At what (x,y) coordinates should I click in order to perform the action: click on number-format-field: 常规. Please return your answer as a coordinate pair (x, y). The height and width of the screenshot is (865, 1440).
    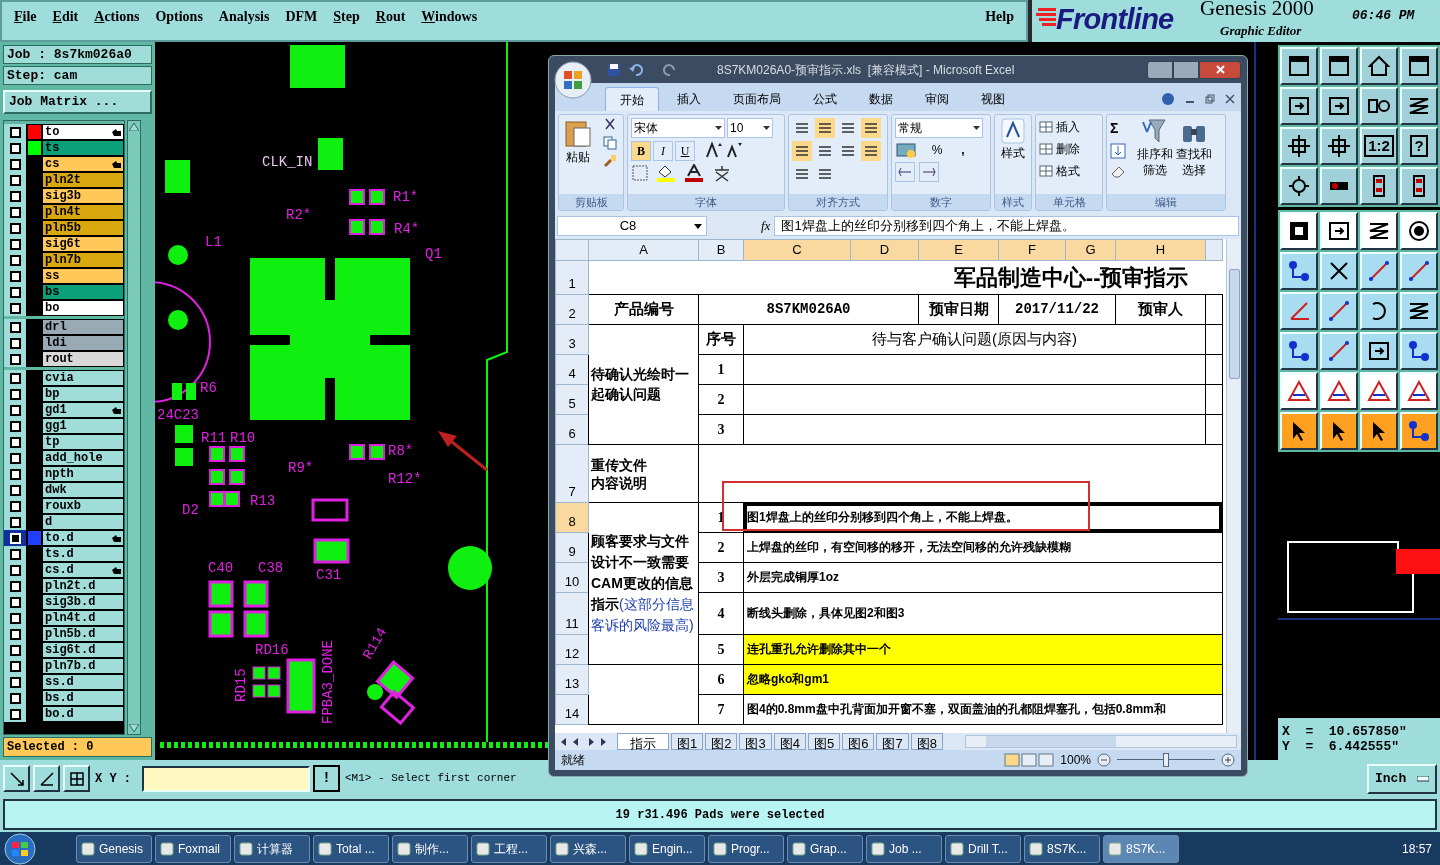
    Looking at the image, I should click on (939, 128).